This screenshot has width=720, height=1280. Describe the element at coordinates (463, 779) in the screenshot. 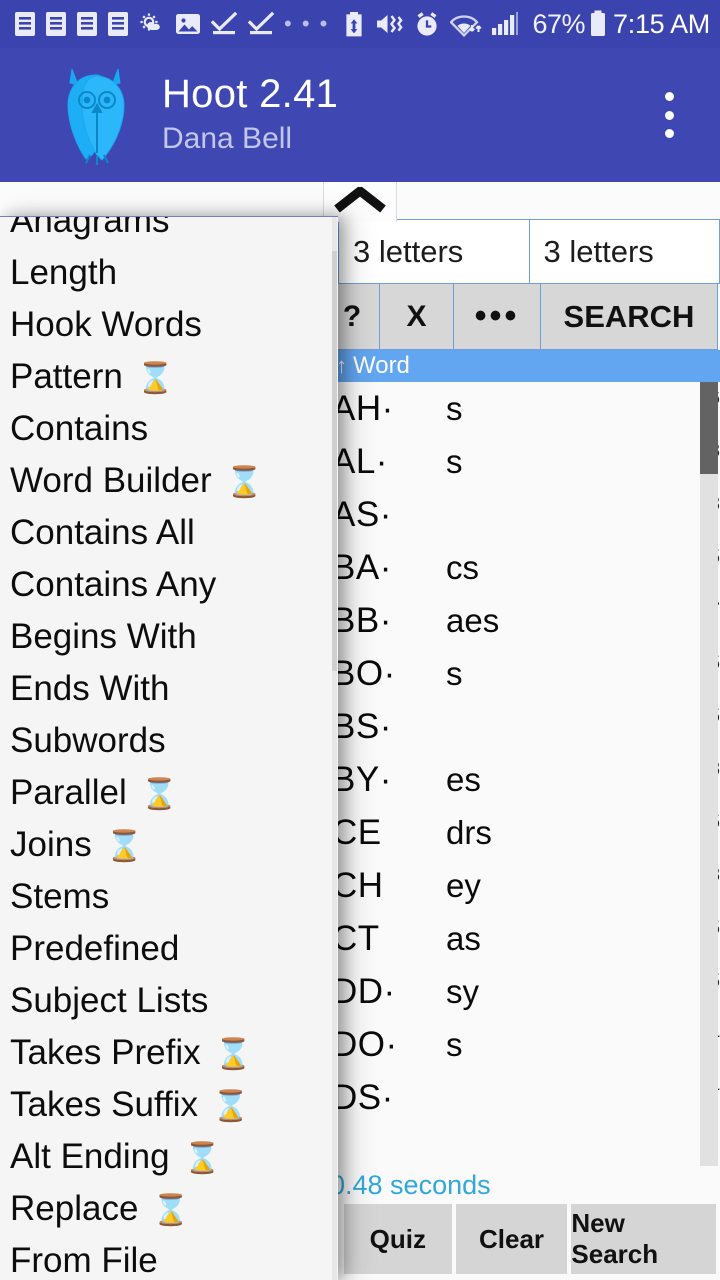

I see `result-hooks: es` at that location.